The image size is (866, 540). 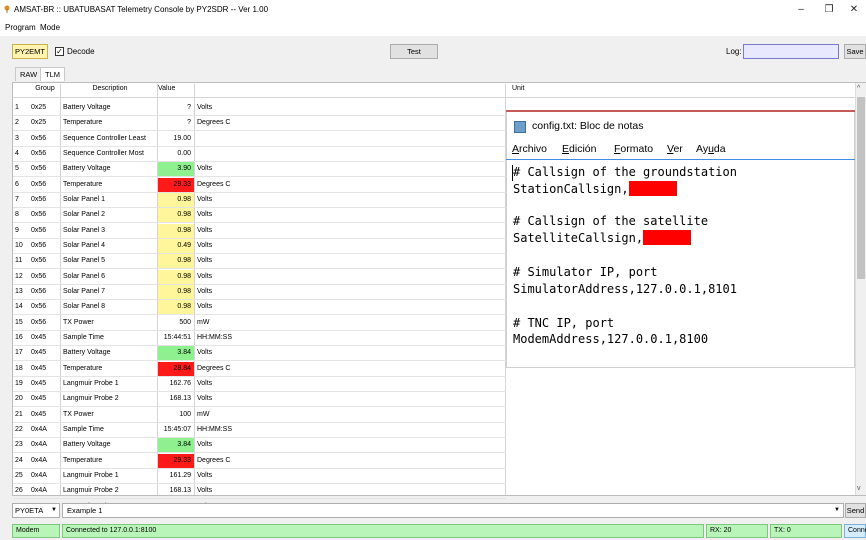 I want to click on close-button: ✕, so click(x=854, y=10).